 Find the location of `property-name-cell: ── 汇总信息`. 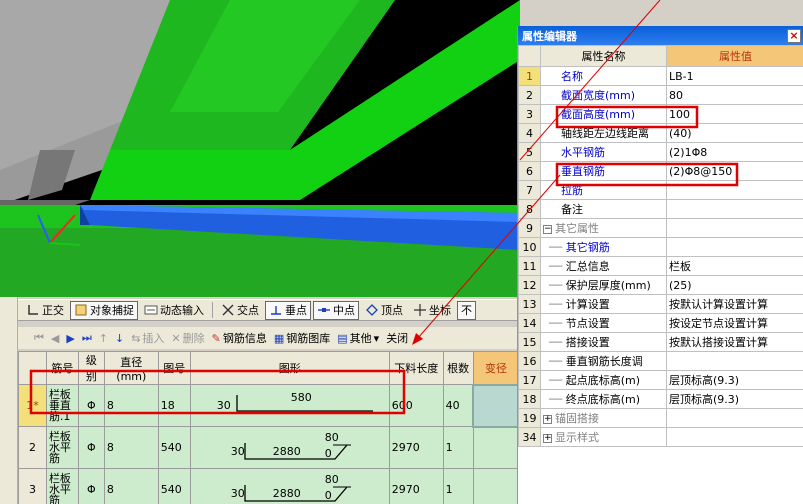

property-name-cell: ── 汇总信息 is located at coordinates (603, 266).